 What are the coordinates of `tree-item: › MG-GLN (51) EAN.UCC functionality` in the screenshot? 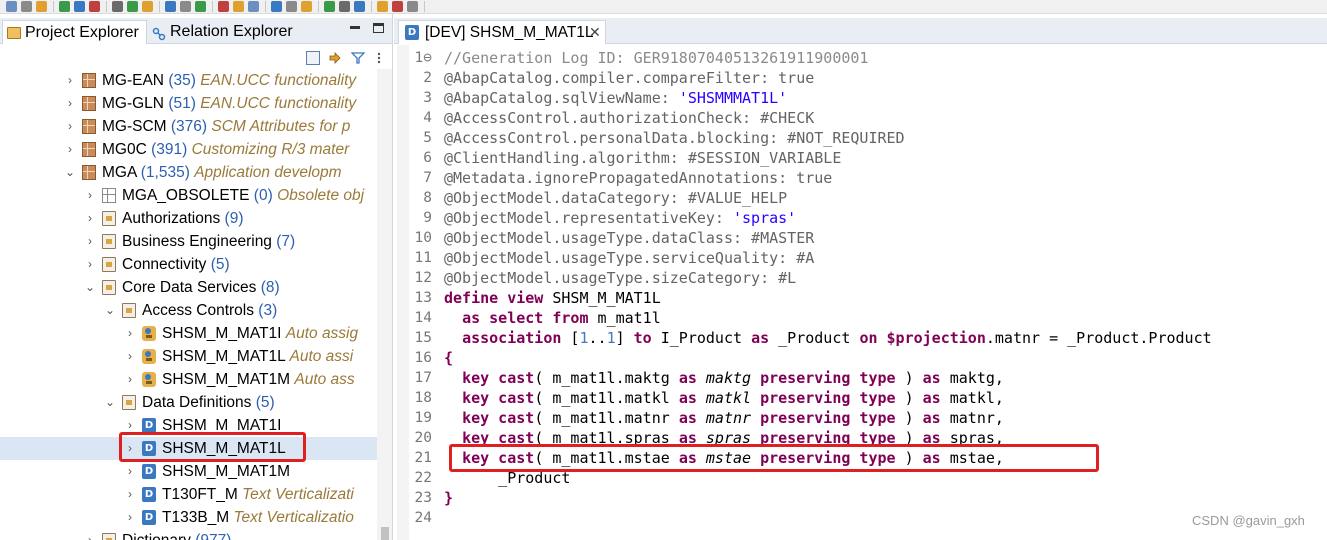 It's located at (188, 103).